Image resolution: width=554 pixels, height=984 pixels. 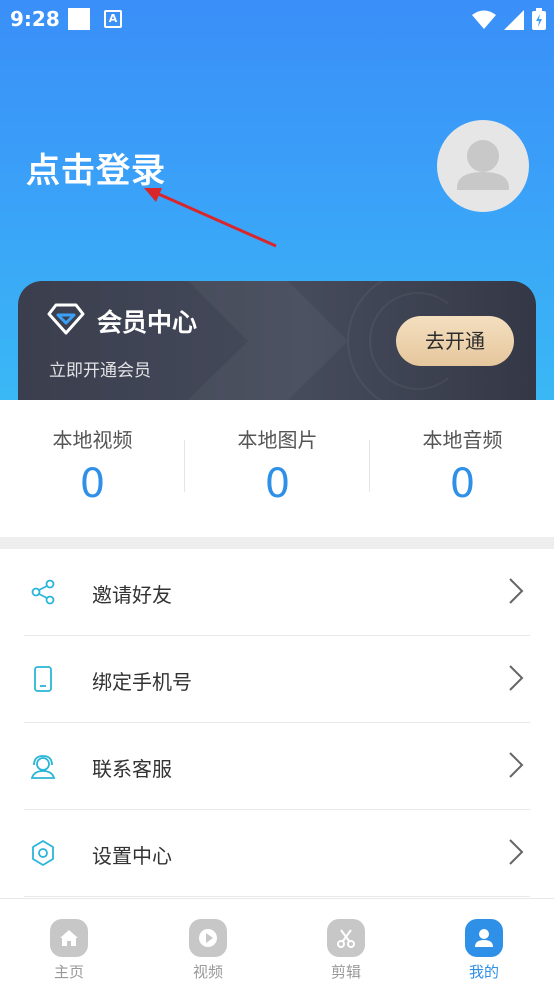 What do you see at coordinates (514, 20) in the screenshot?
I see `signal-icon` at bounding box center [514, 20].